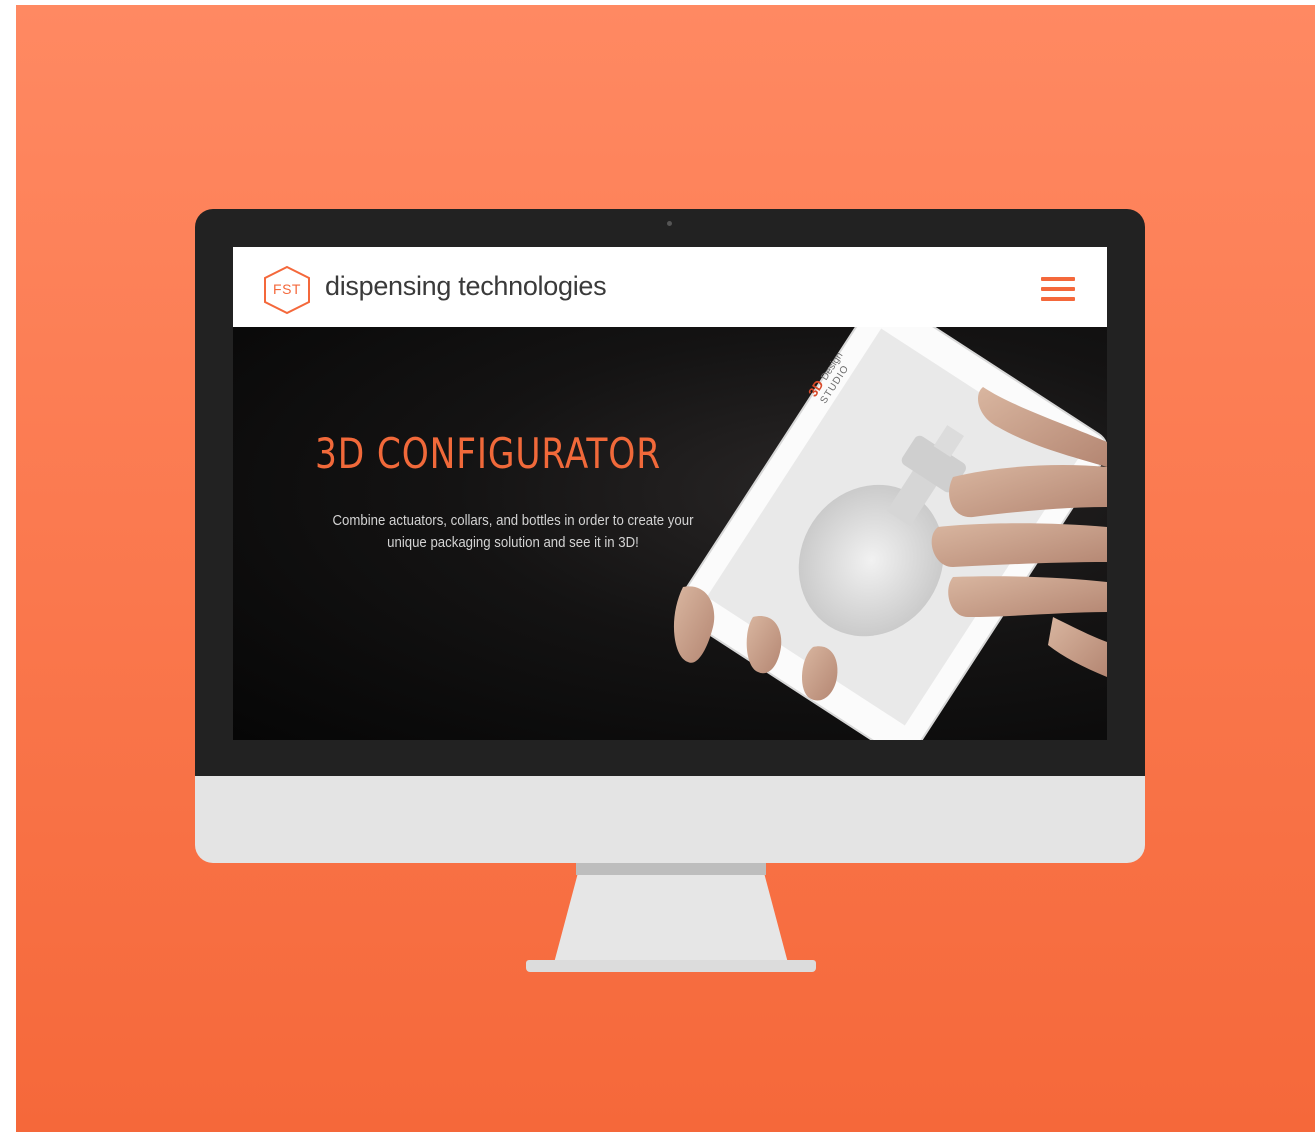  What do you see at coordinates (671, 869) in the screenshot?
I see `monitor-stand-neck` at bounding box center [671, 869].